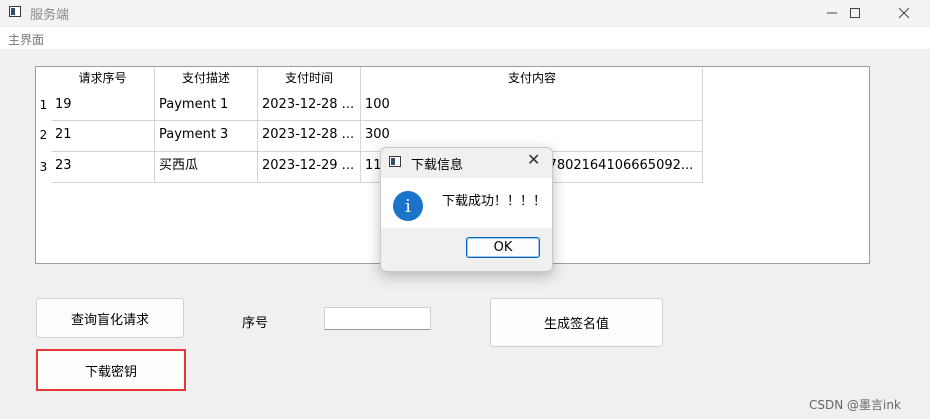 The width and height of the screenshot is (930, 419). Describe the element at coordinates (103, 106) in the screenshot. I see `table-cell: 19` at that location.